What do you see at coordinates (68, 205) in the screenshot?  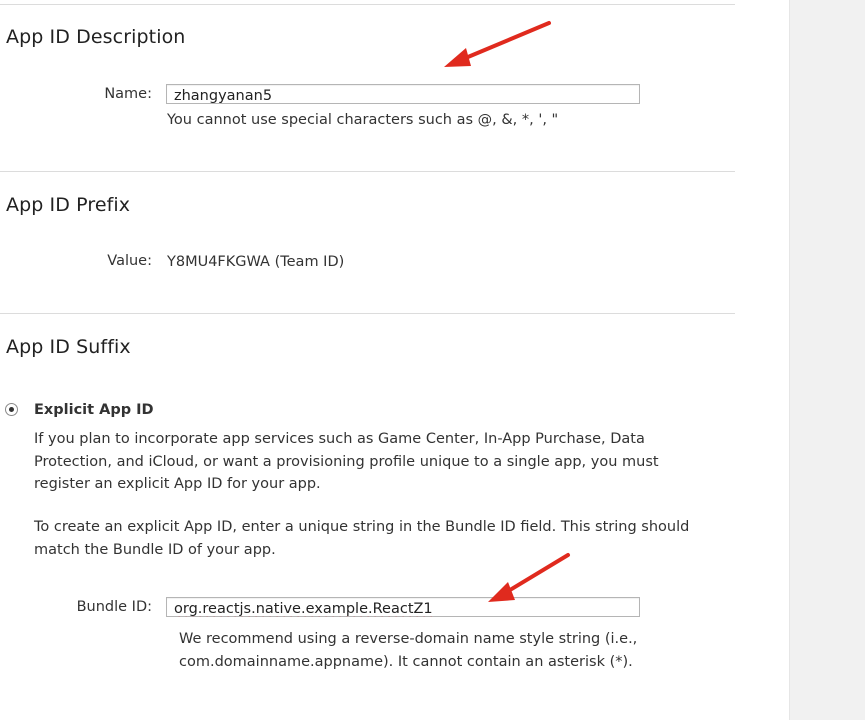 I see `prefix-heading: App ID Prefix` at bounding box center [68, 205].